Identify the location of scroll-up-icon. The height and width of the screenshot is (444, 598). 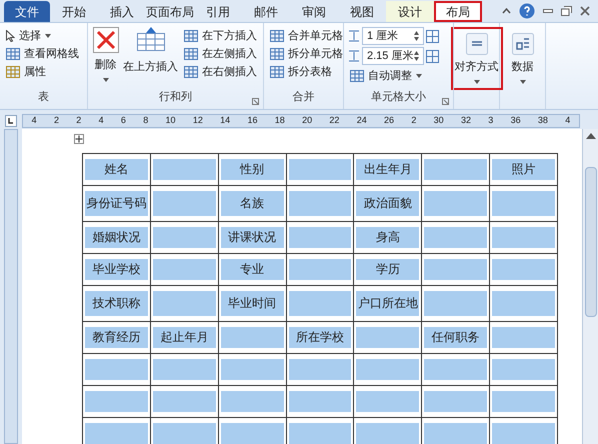
(591, 136).